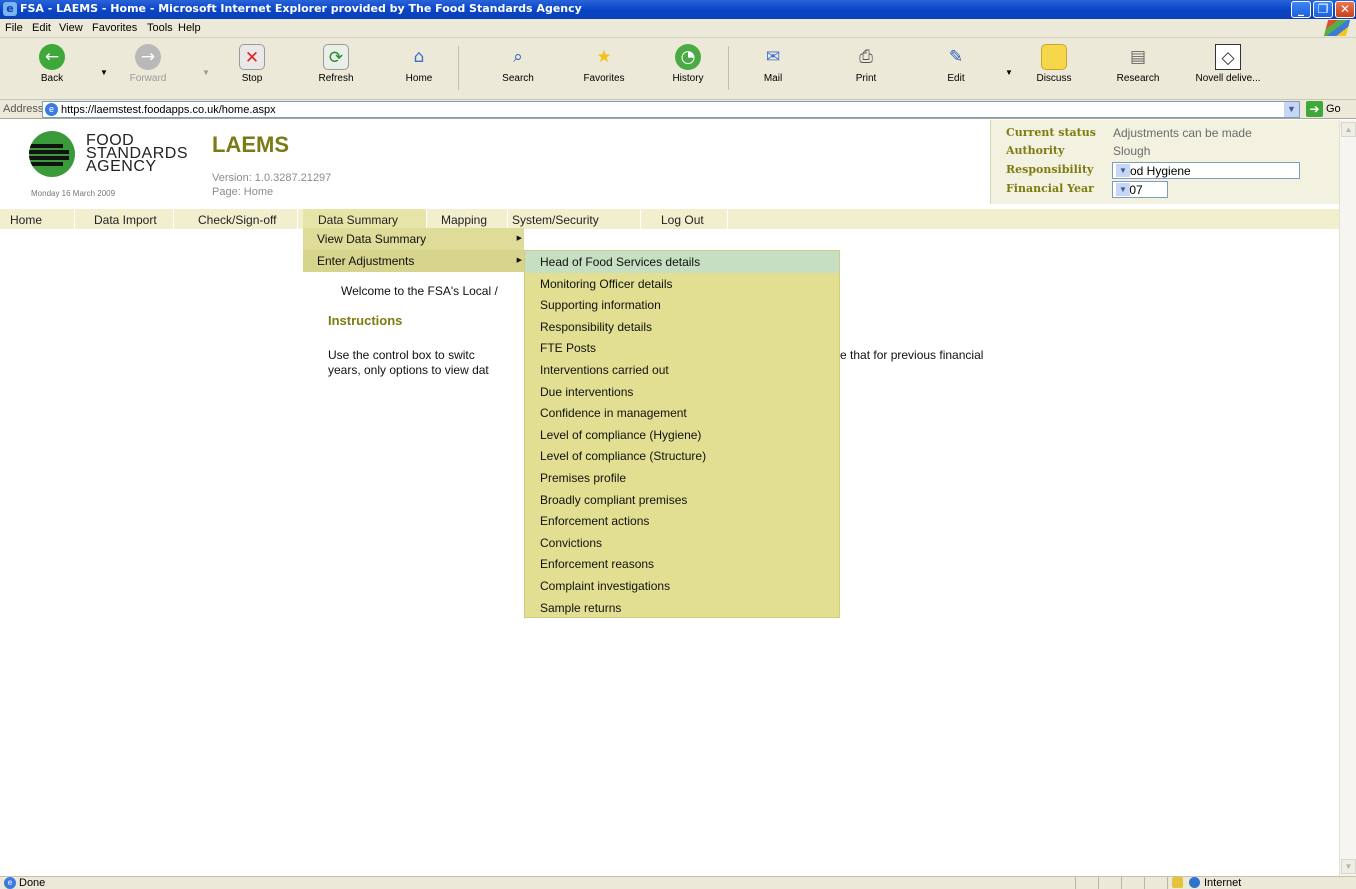  What do you see at coordinates (773, 69) in the screenshot?
I see `mail-button: ✉ Mail` at bounding box center [773, 69].